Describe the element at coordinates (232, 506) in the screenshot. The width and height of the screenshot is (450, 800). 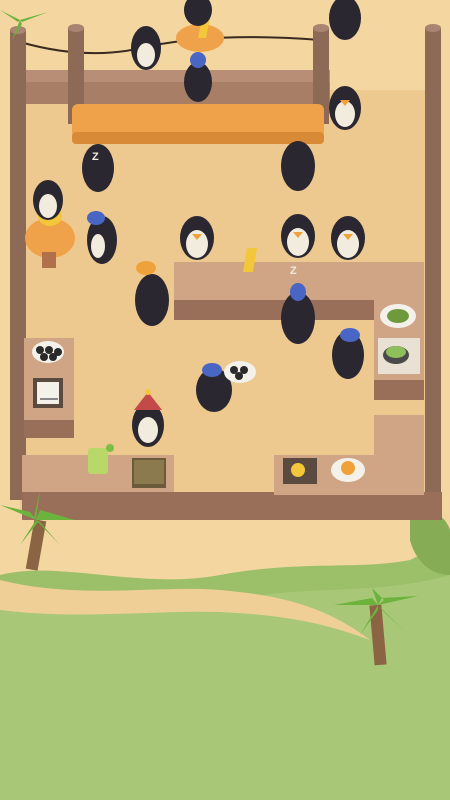
I see `bottom-counter-front` at that location.